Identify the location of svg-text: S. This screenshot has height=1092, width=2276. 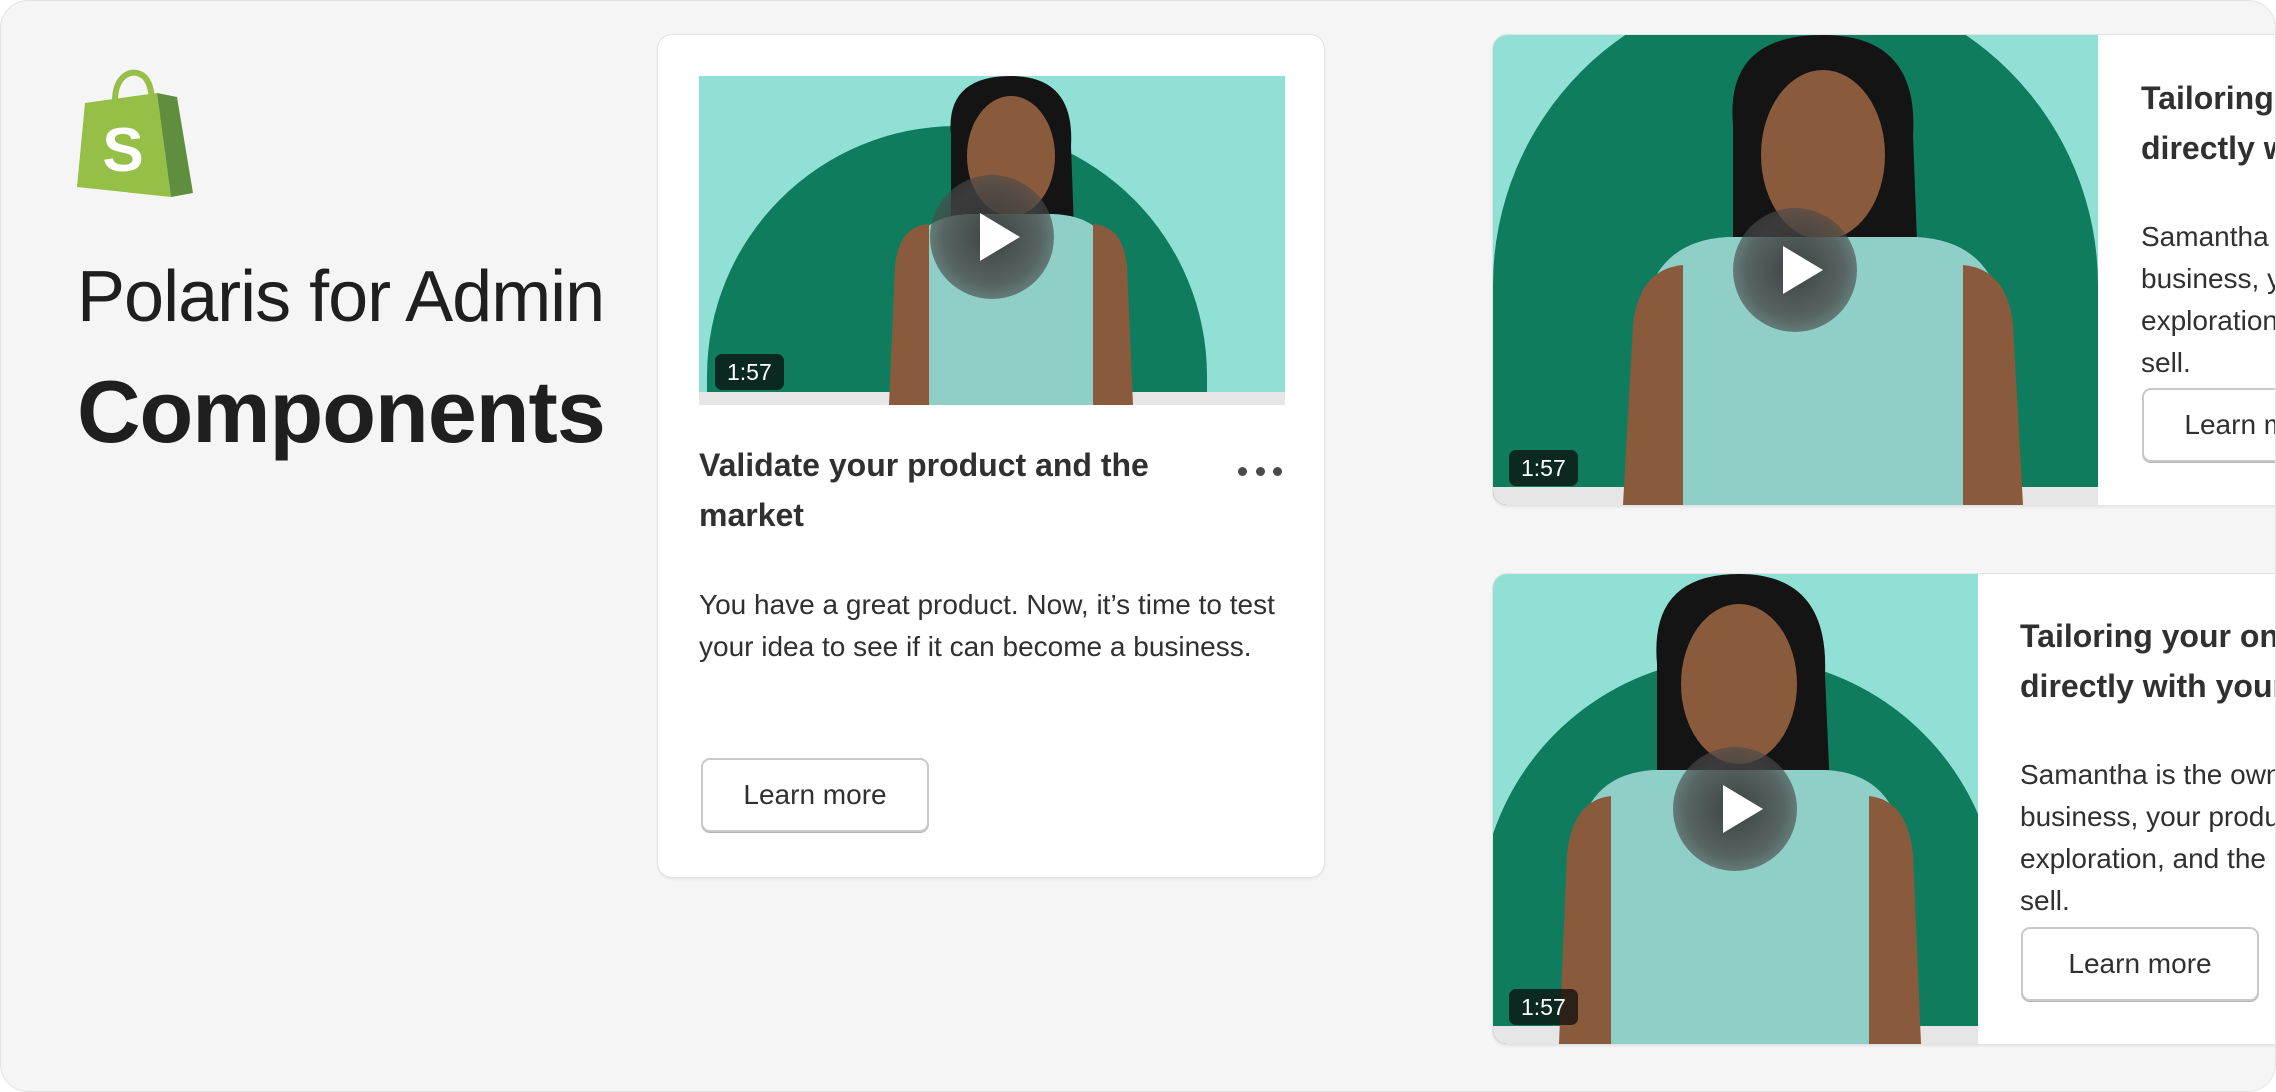
(122, 150).